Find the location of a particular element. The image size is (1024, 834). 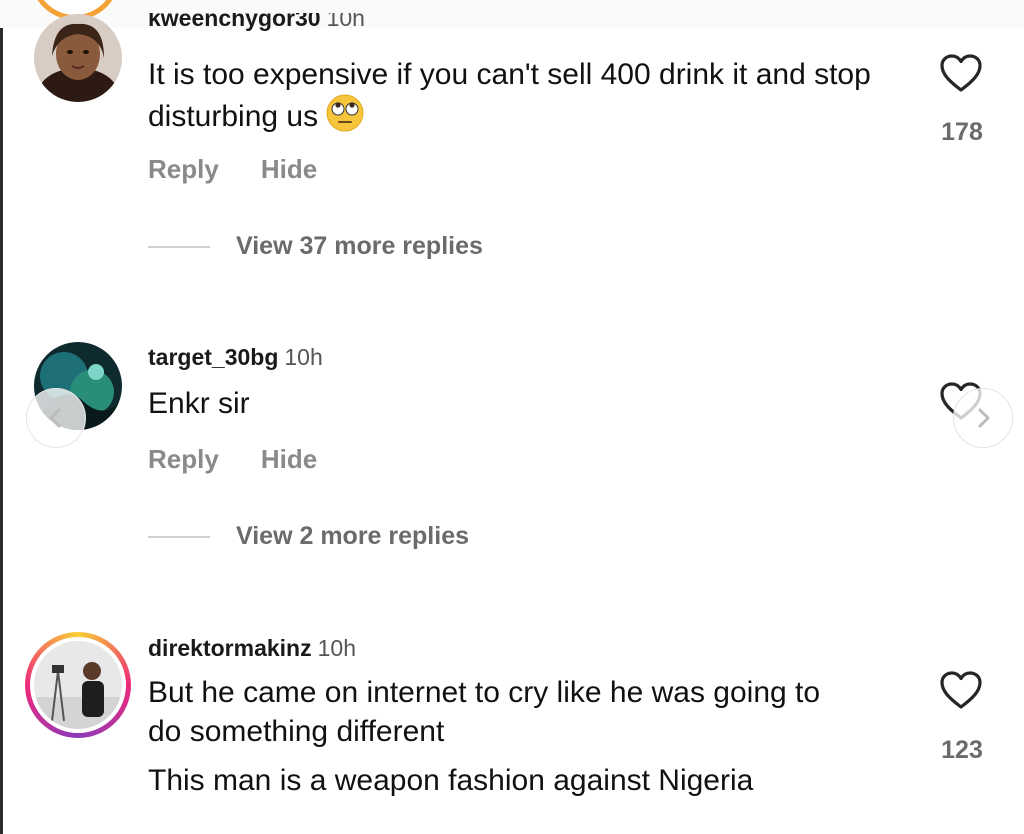

story-ring is located at coordinates (78, 685).